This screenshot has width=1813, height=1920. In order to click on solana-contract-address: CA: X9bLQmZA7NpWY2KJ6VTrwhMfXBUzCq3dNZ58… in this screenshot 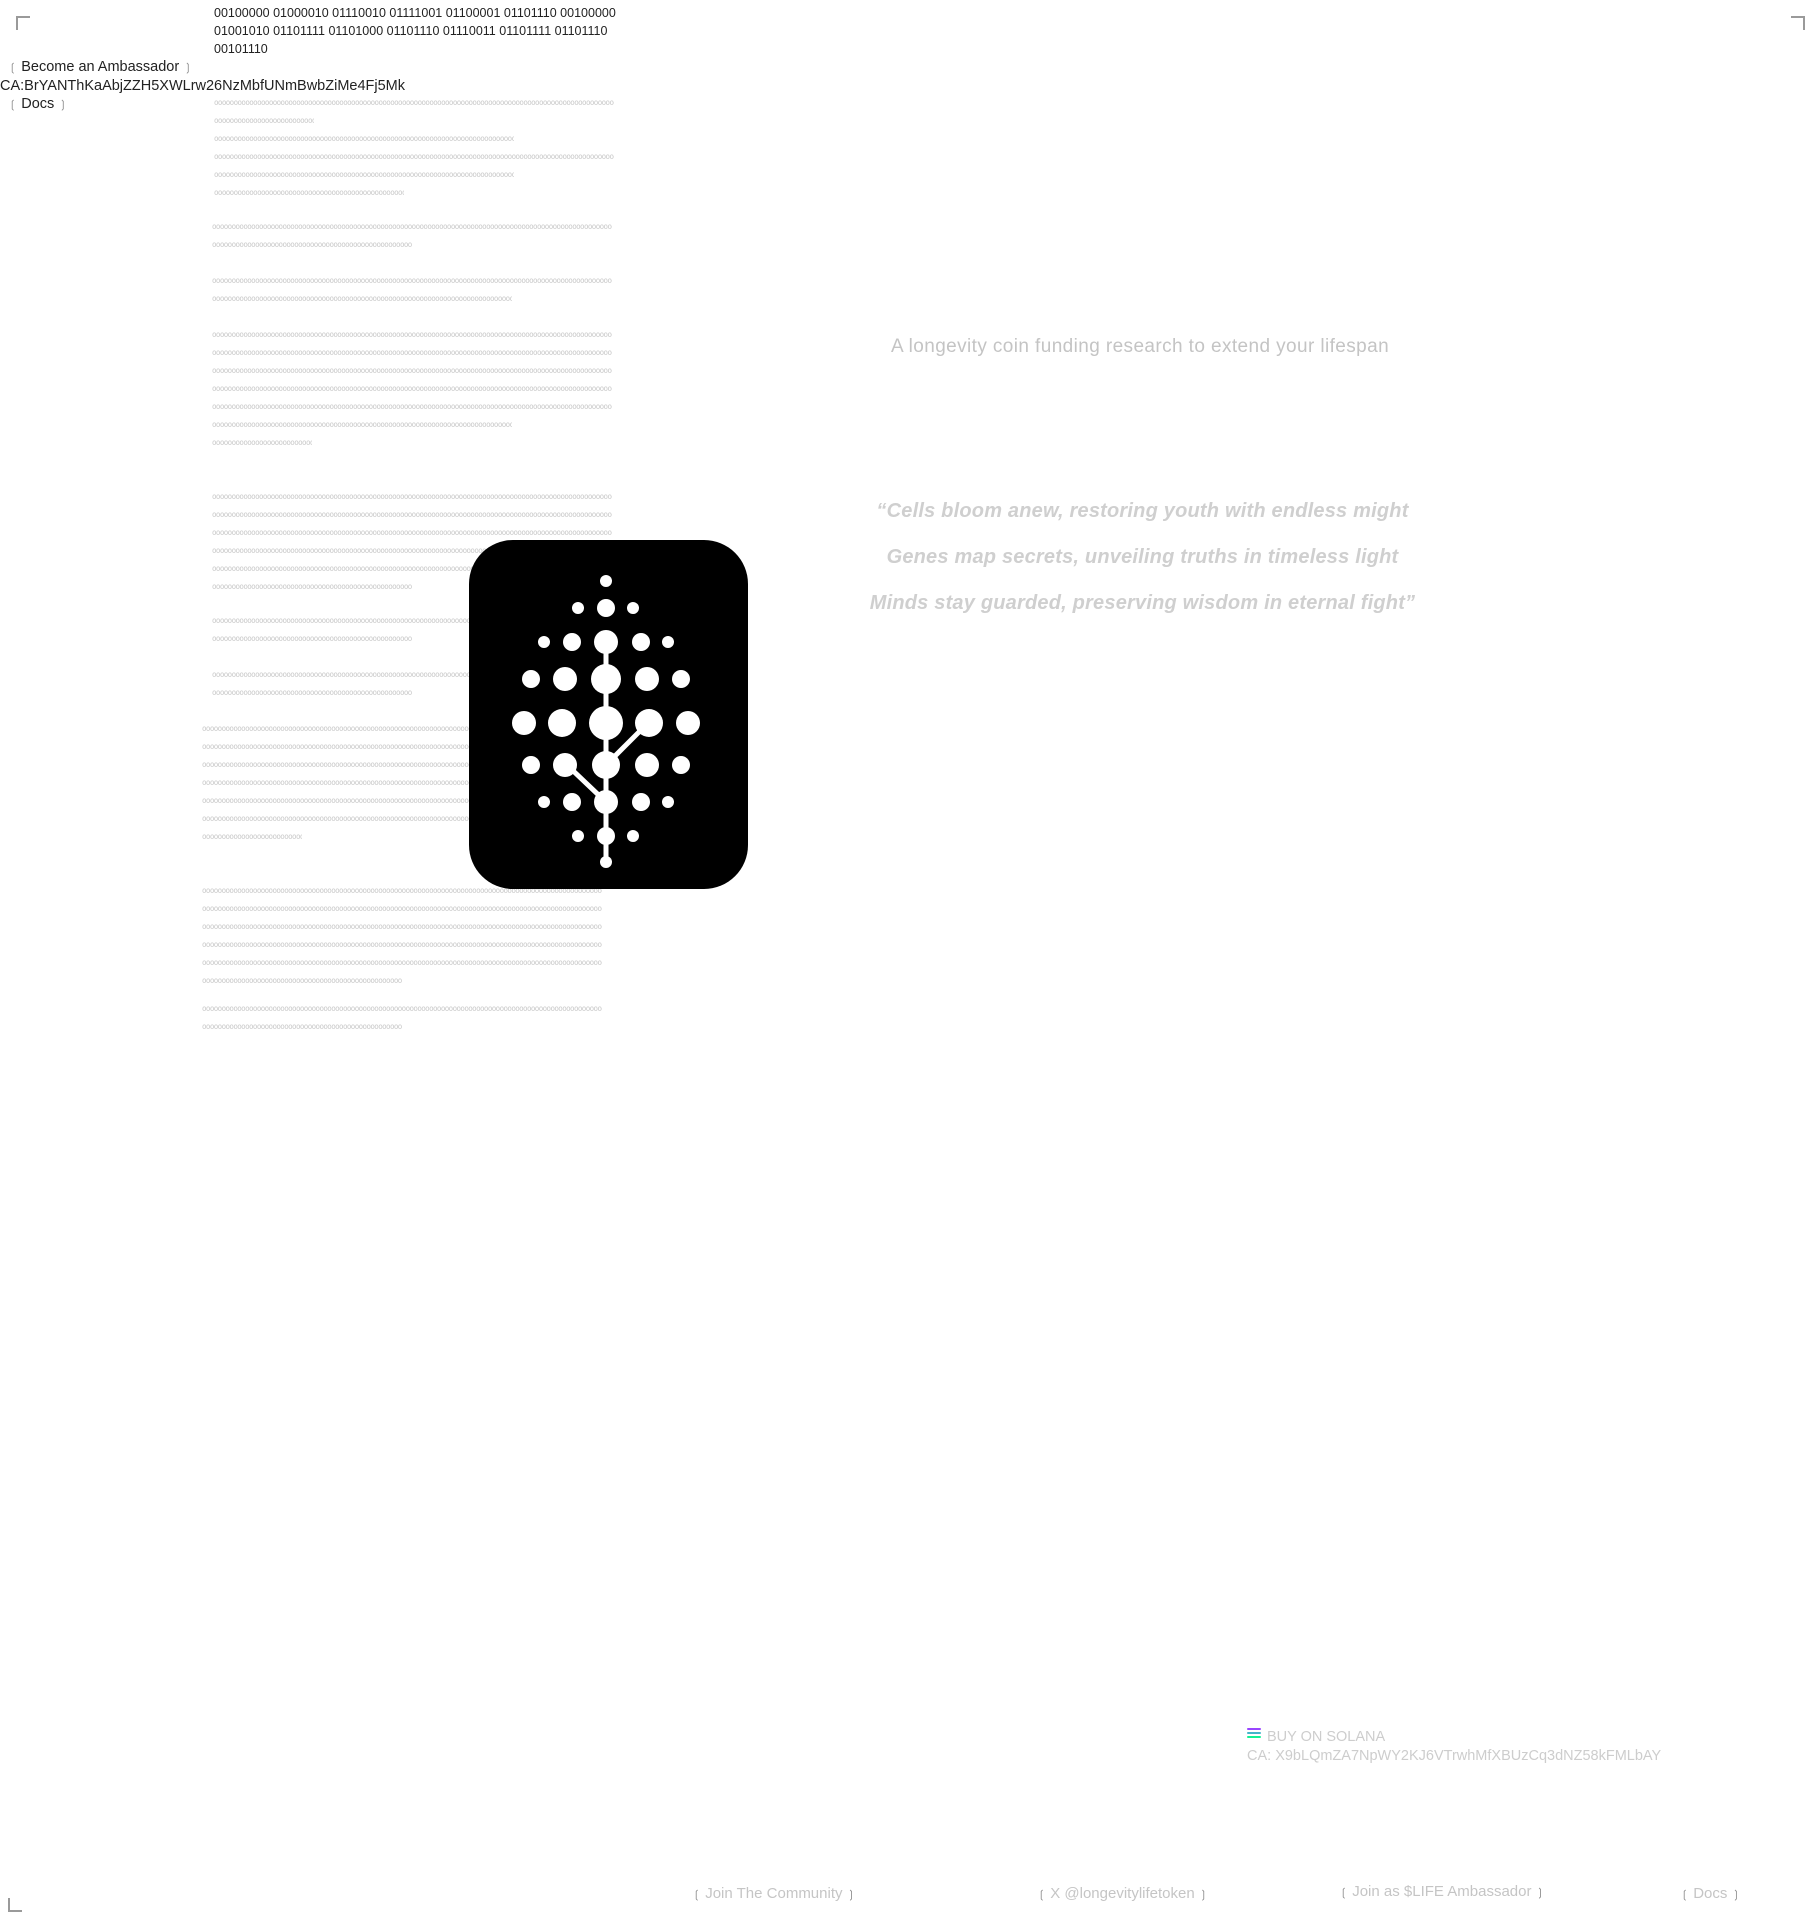, I will do `click(1454, 1756)`.